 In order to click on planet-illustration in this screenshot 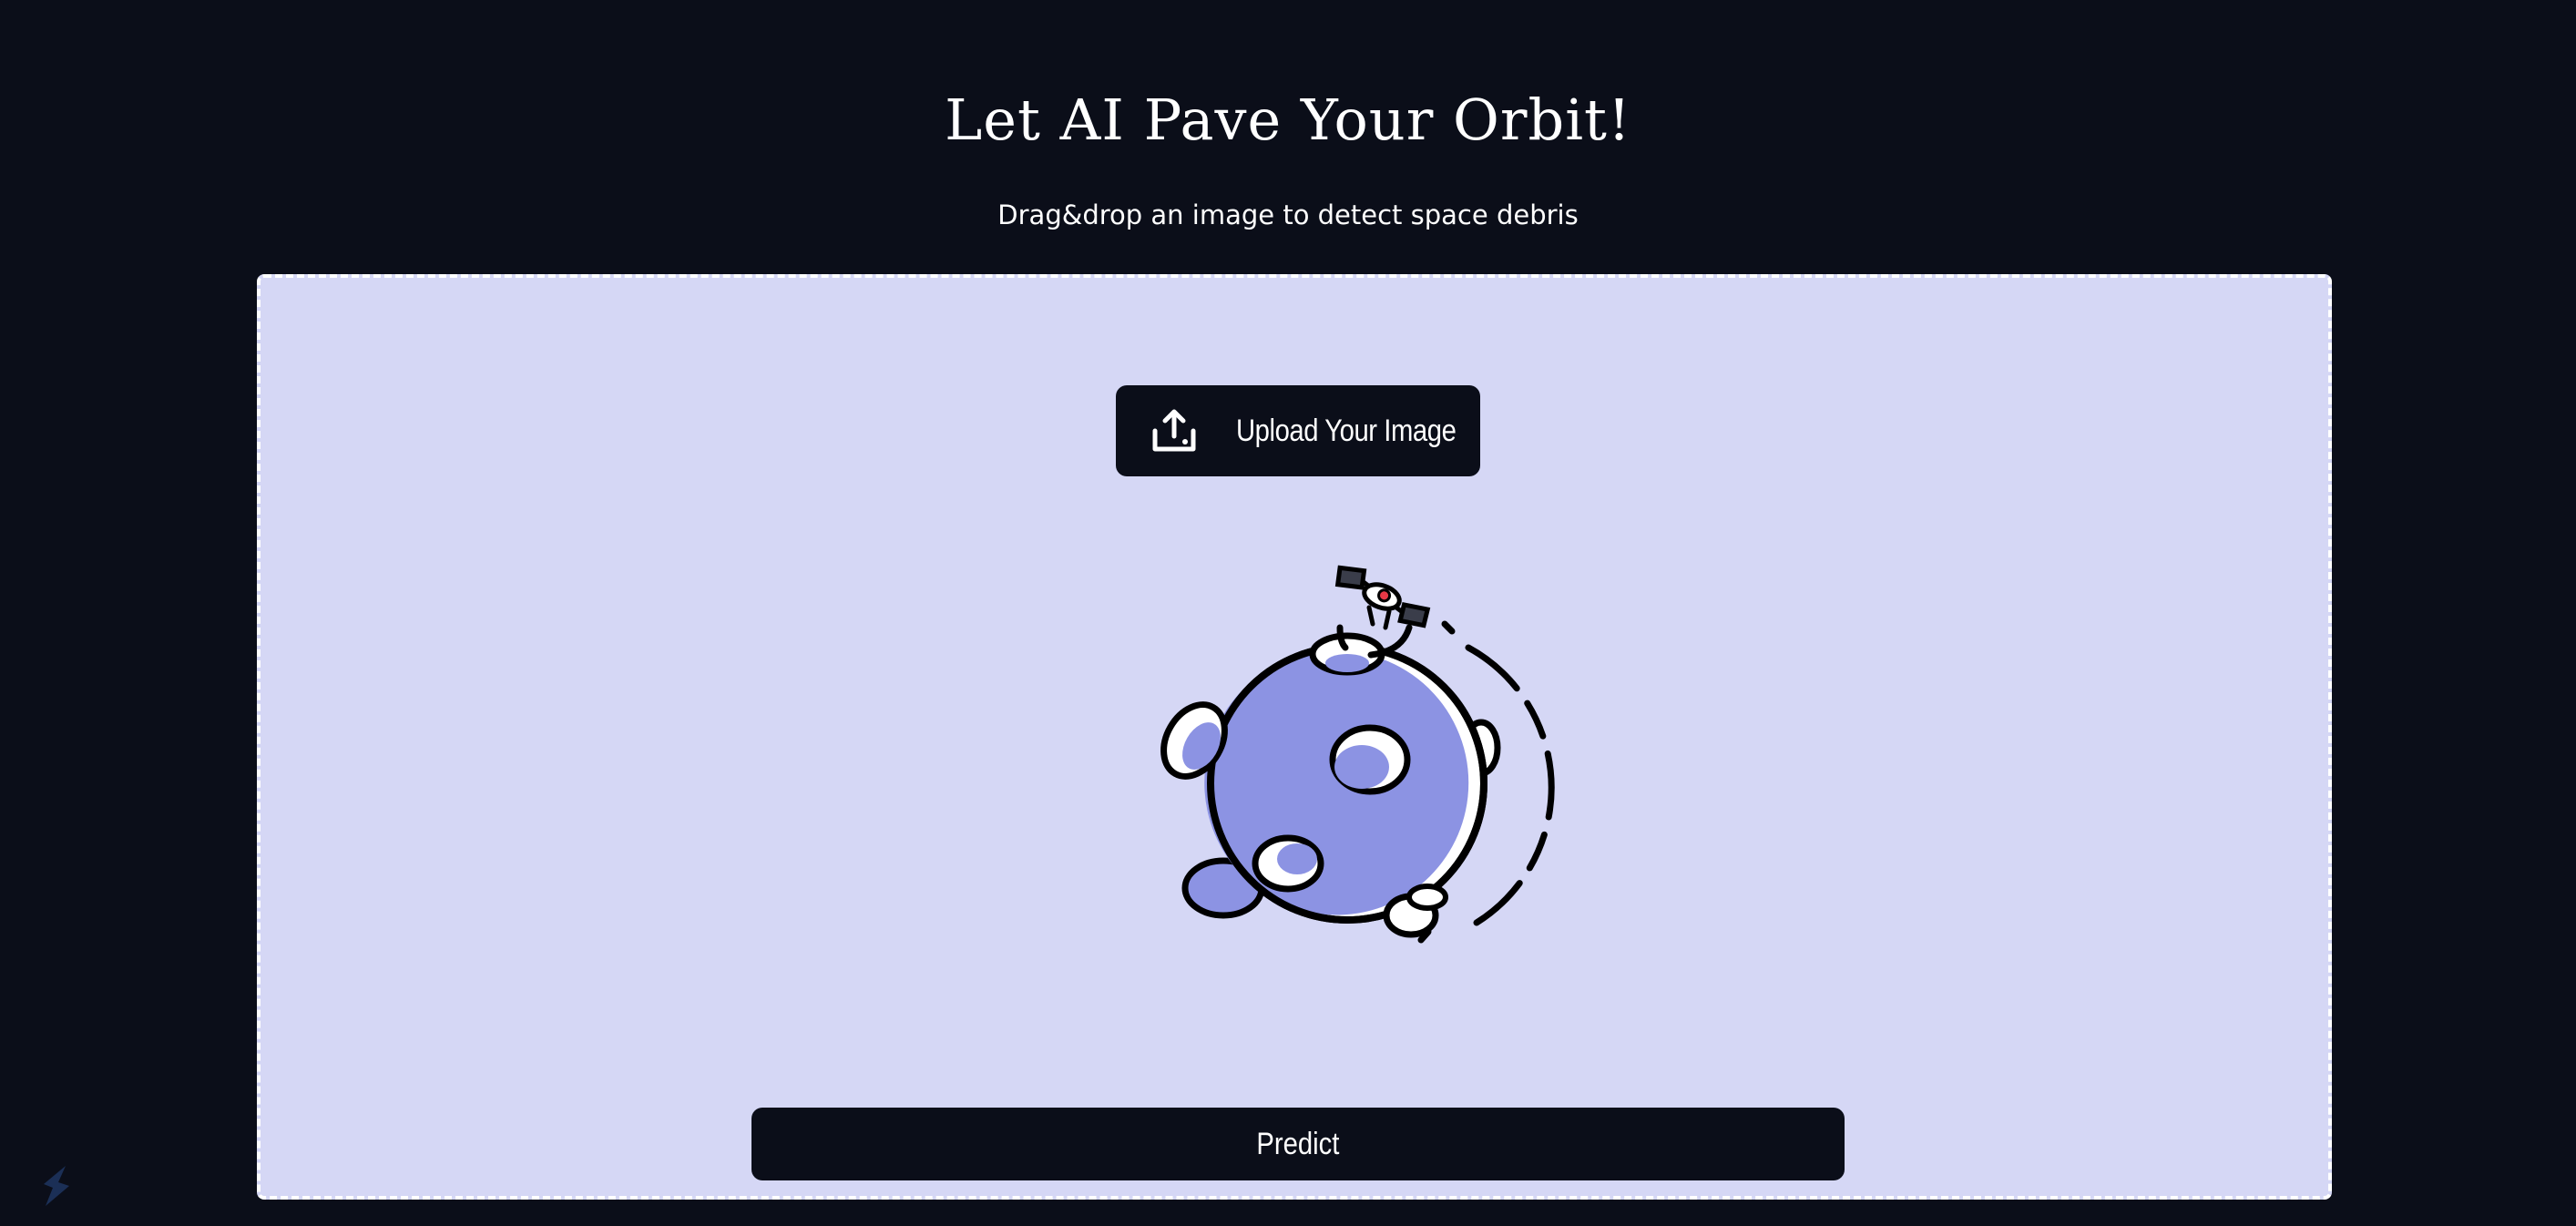, I will do `click(1357, 754)`.